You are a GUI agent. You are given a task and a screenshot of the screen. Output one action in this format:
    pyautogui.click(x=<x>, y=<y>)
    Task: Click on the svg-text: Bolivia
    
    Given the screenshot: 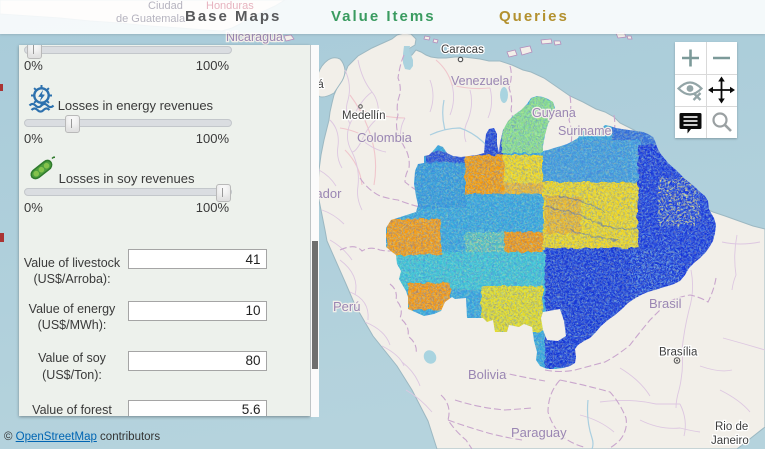 What is the action you would take?
    pyautogui.click(x=487, y=374)
    